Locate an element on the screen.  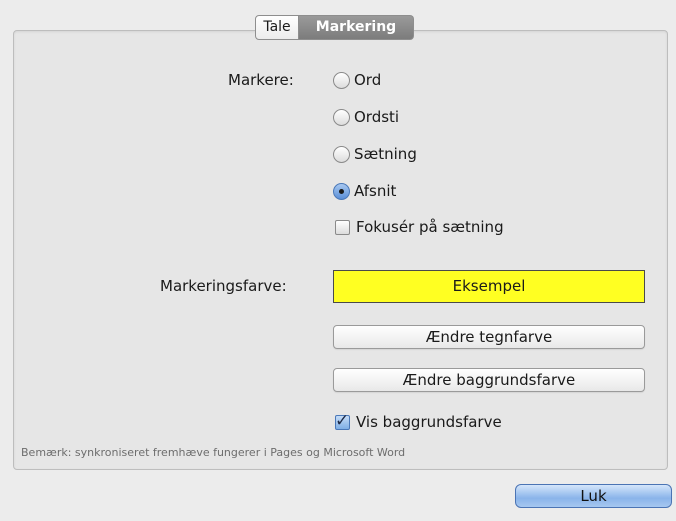
radio-ord: Ord is located at coordinates (357, 80).